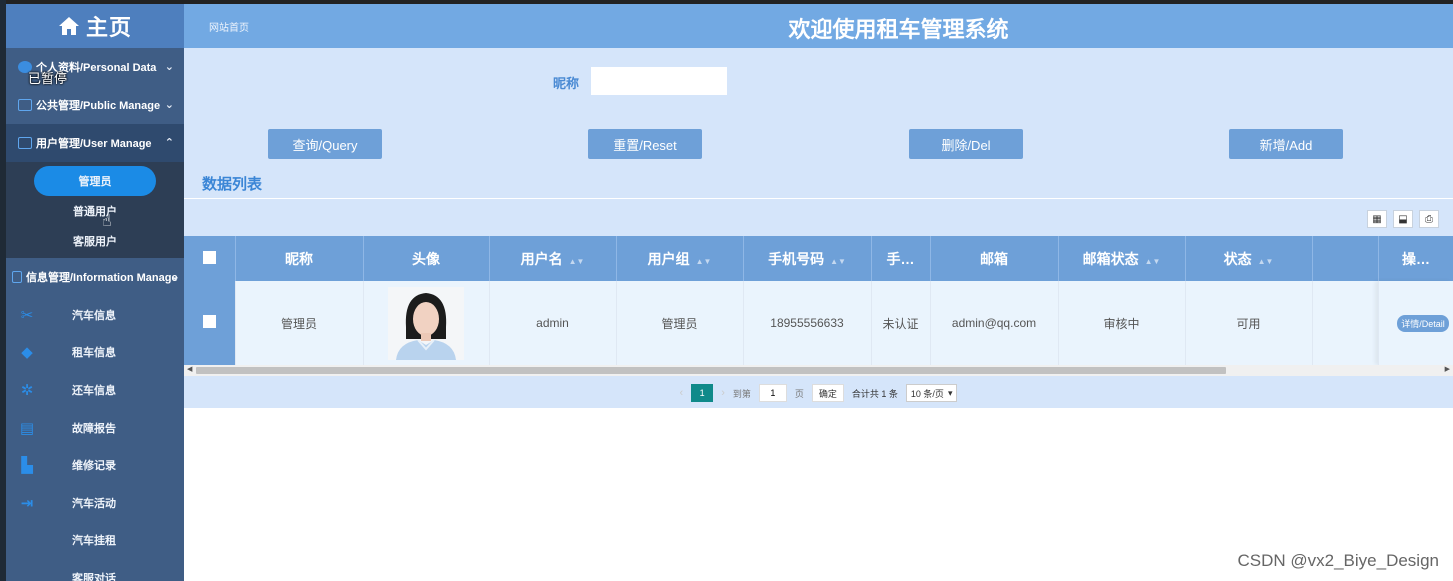 Image resolution: width=1453 pixels, height=581 pixels. What do you see at coordinates (818, 26) in the screenshot?
I see `top-header: 网站首页 欢迎使用租车管理系统` at bounding box center [818, 26].